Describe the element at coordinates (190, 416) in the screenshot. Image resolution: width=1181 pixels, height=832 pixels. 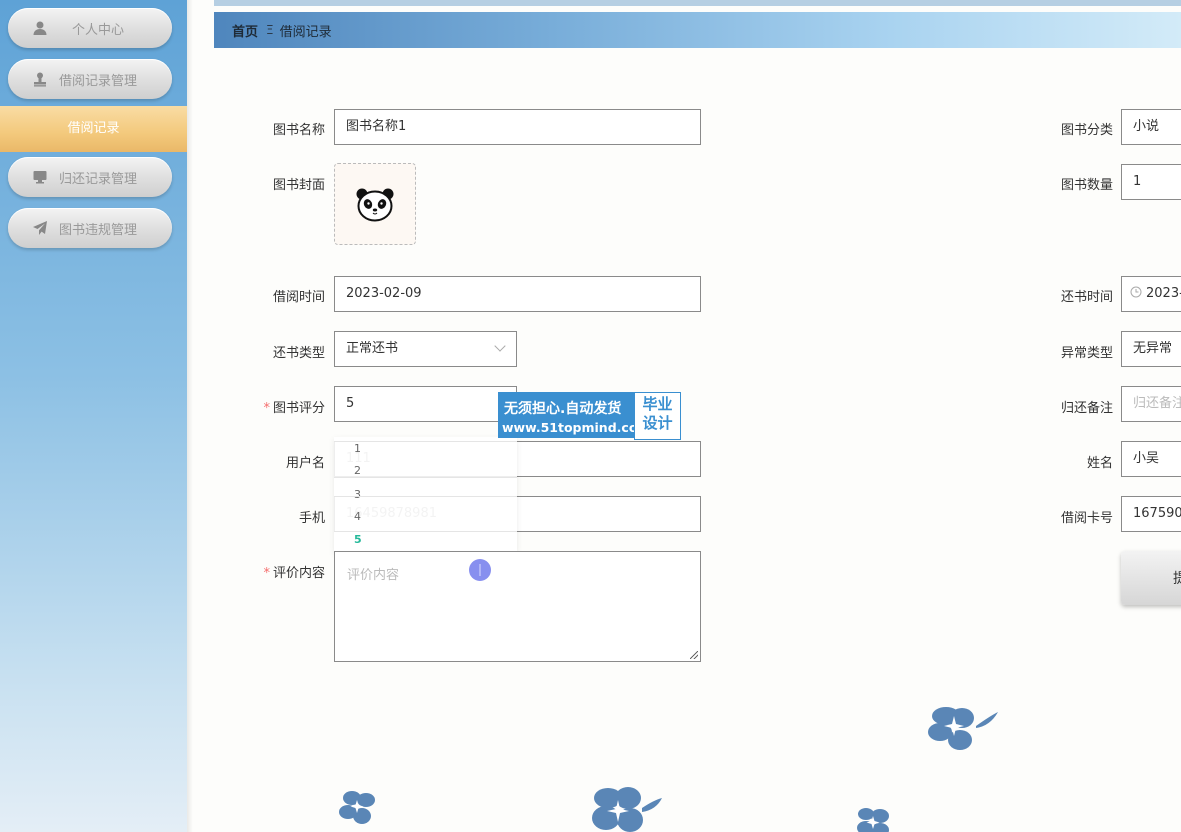
I see `sidebar-shadow` at that location.